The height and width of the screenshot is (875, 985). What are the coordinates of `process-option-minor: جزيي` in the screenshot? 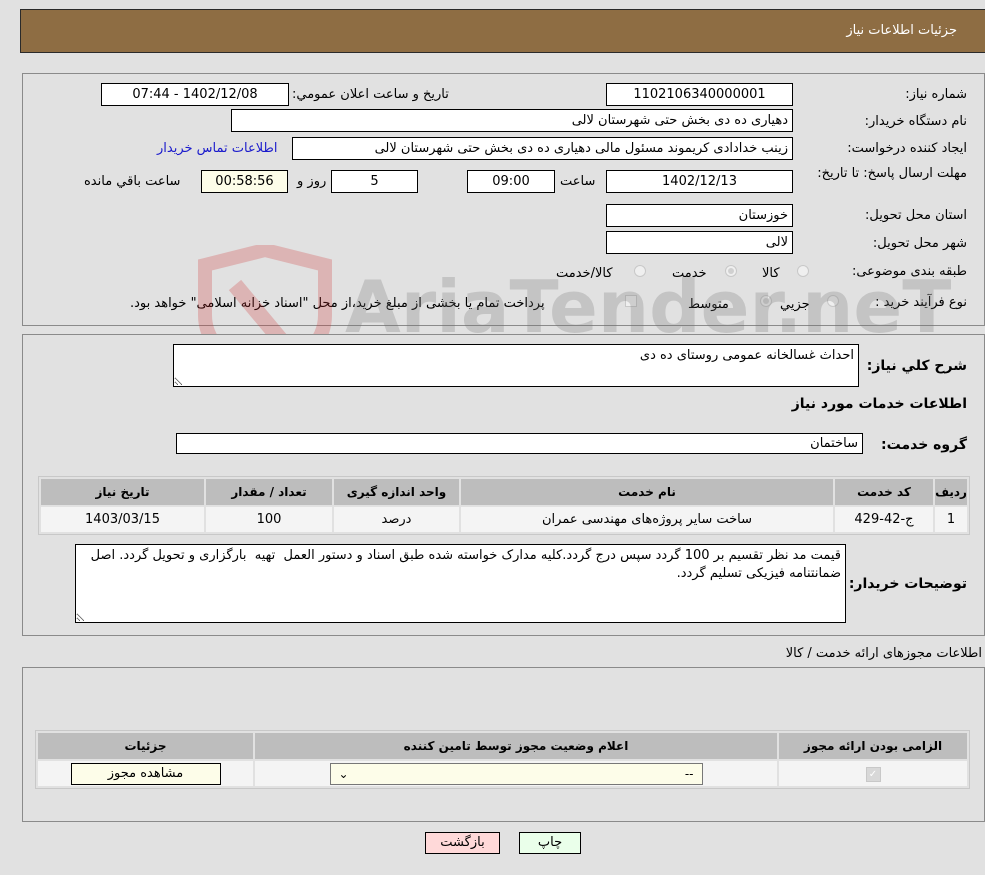 It's located at (795, 304).